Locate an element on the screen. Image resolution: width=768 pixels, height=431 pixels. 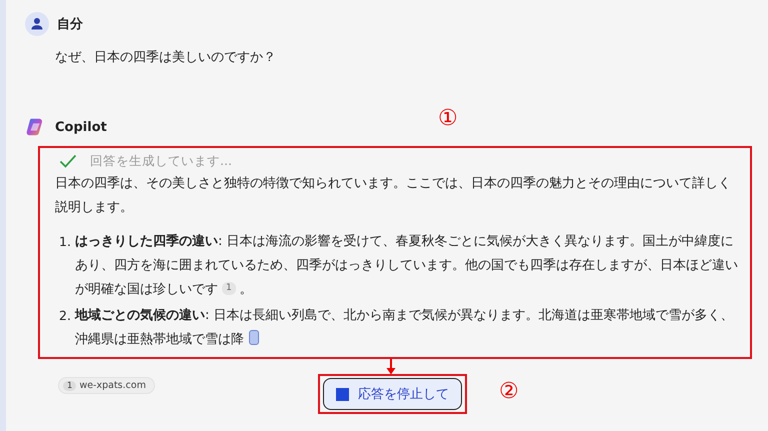
arrow is located at coordinates (391, 367).